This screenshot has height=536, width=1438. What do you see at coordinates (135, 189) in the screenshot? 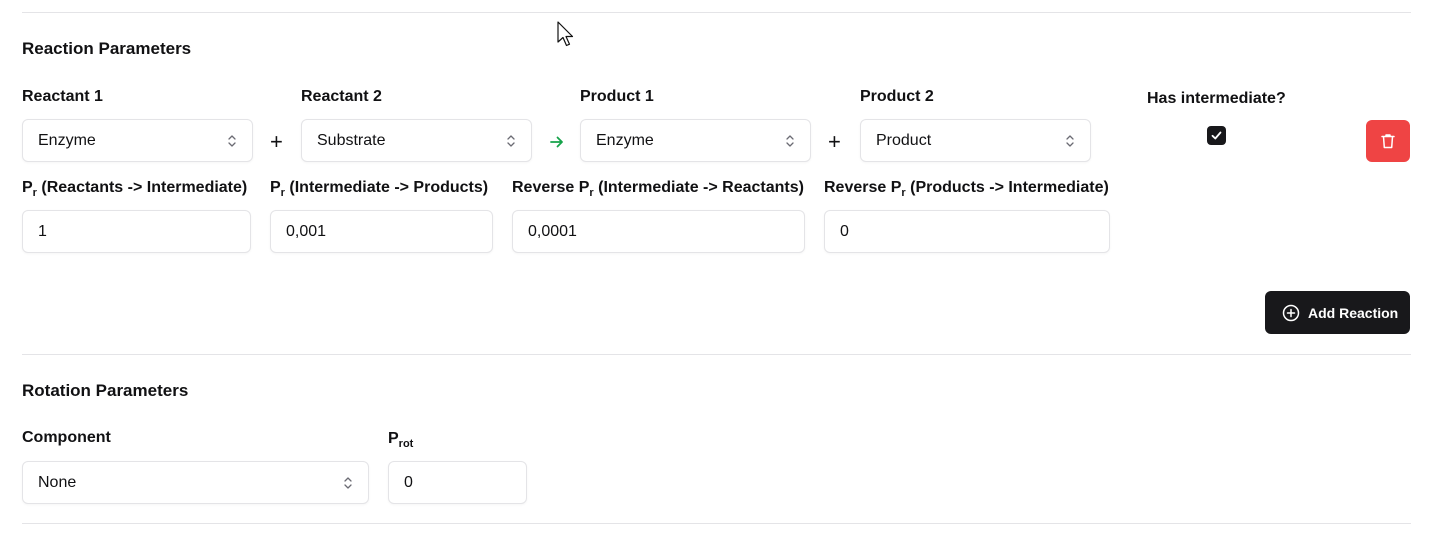
I see `rate-forward-1-label: Pr (Reactants -> Intermediate)` at bounding box center [135, 189].